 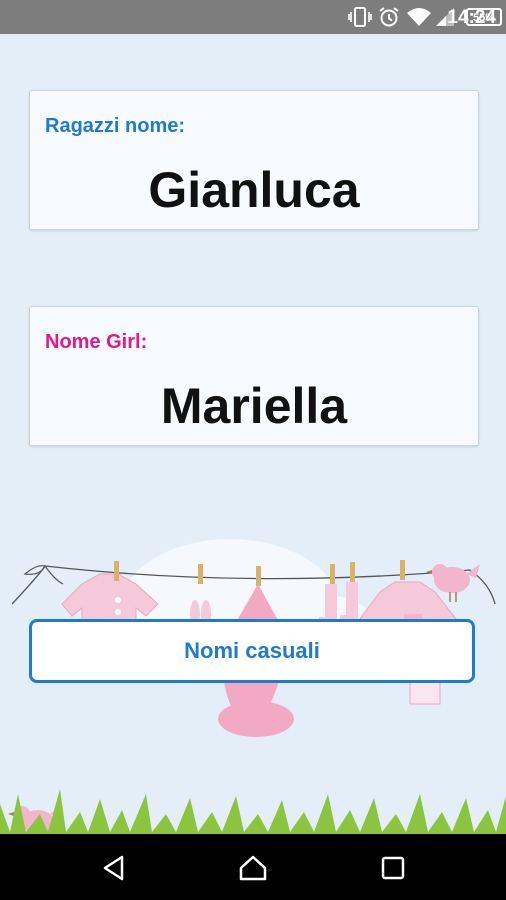 I want to click on random-names-button: Nomi casuali, so click(x=252, y=651).